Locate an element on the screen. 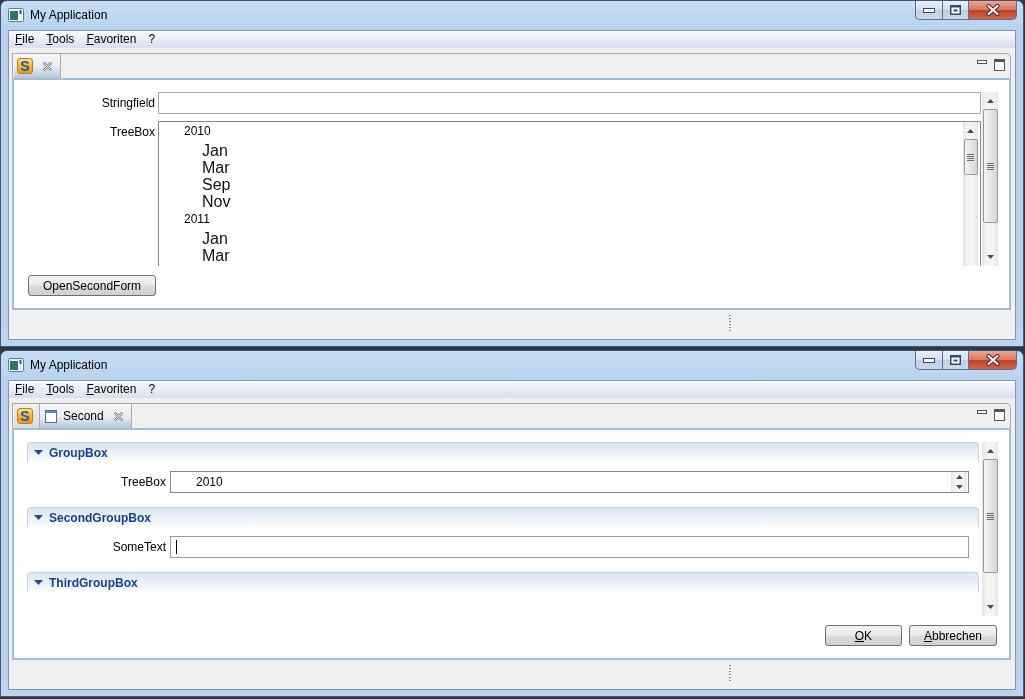 The height and width of the screenshot is (699, 1025). text-cursor-icon is located at coordinates (176, 547).